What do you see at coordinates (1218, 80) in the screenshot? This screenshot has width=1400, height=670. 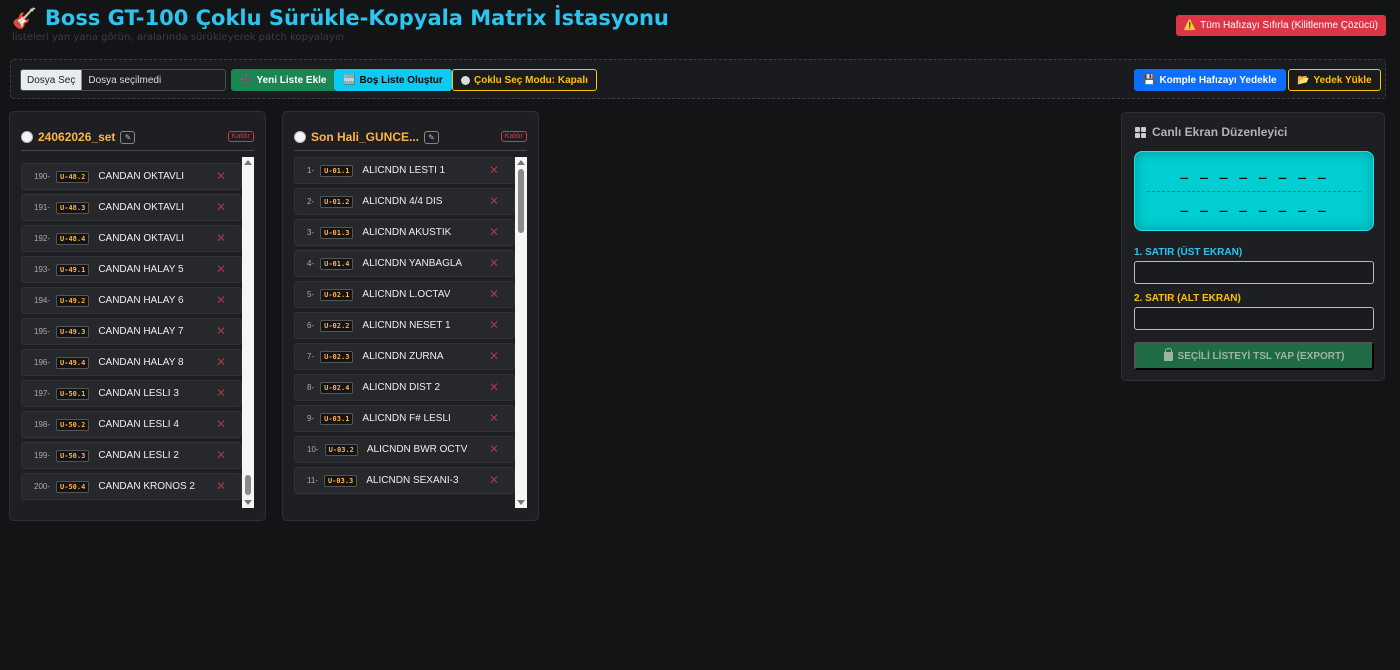 I see `backup-label: Komple Hafızayı Yedekle` at bounding box center [1218, 80].